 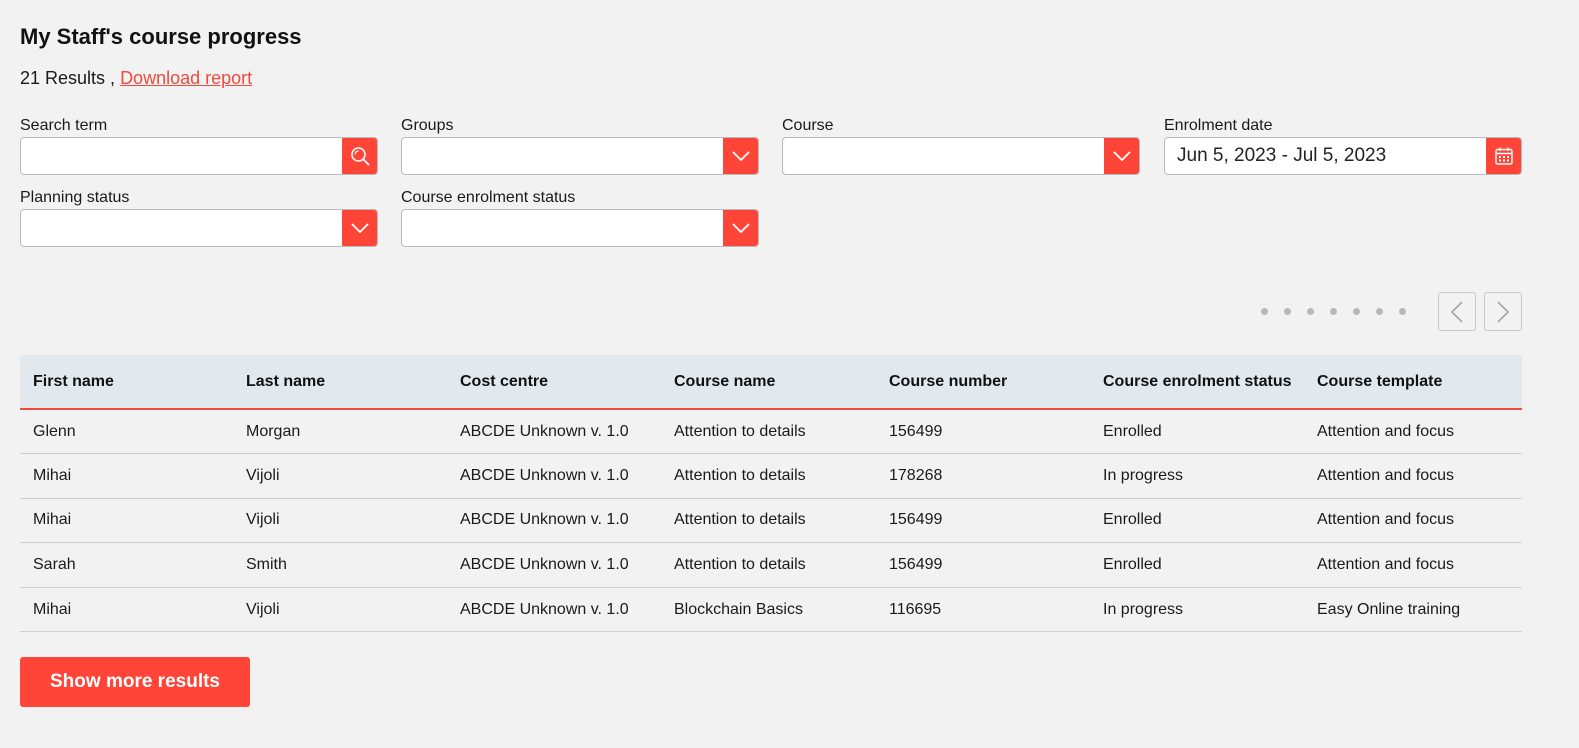 What do you see at coordinates (126, 565) in the screenshot?
I see `cell-first-name: Sarah` at bounding box center [126, 565].